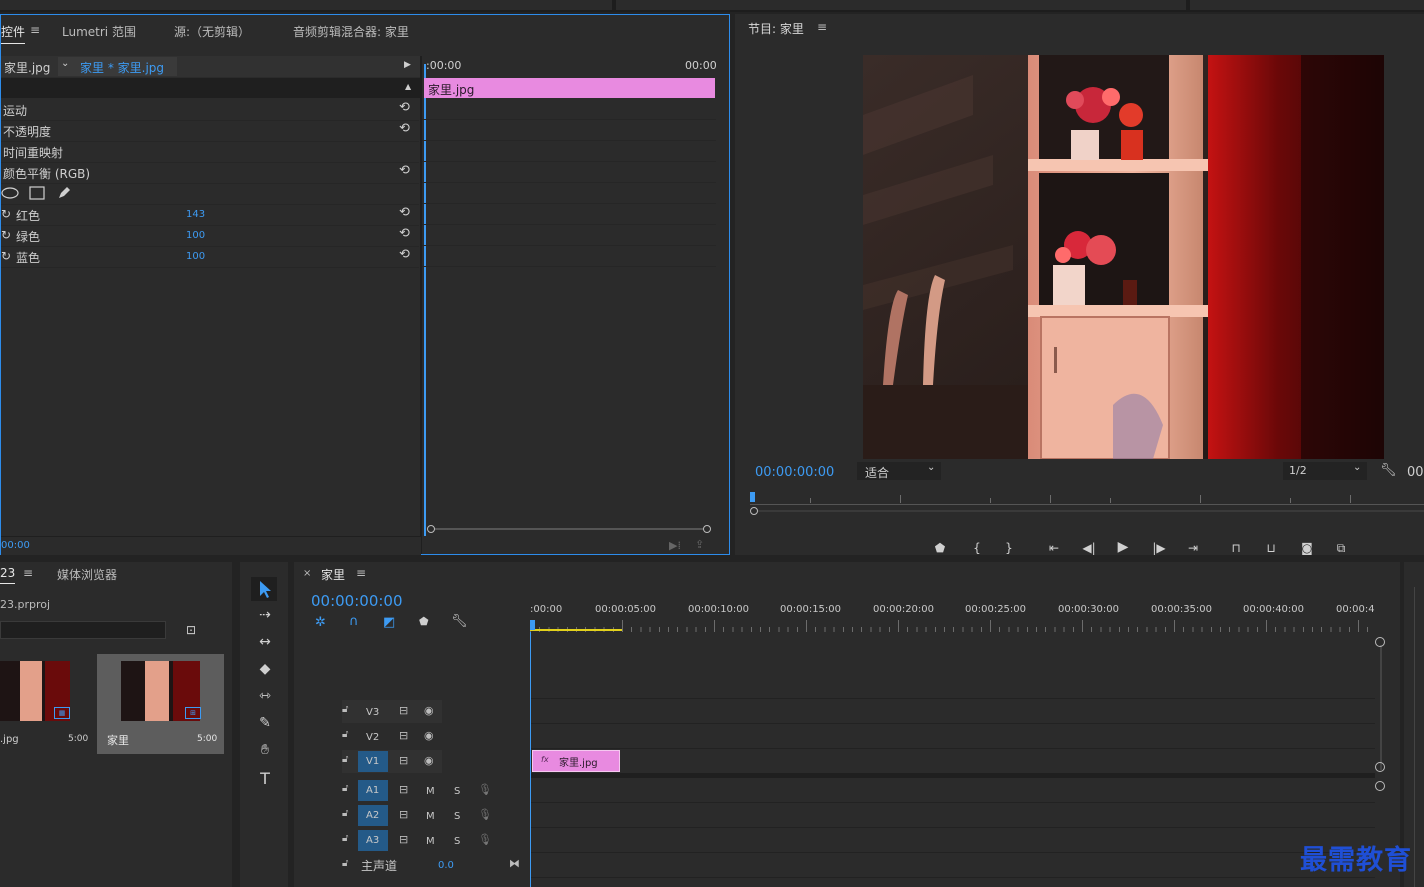 This screenshot has width=1424, height=887. I want to click on tab-source: 源:（无剪辑）, so click(212, 31).